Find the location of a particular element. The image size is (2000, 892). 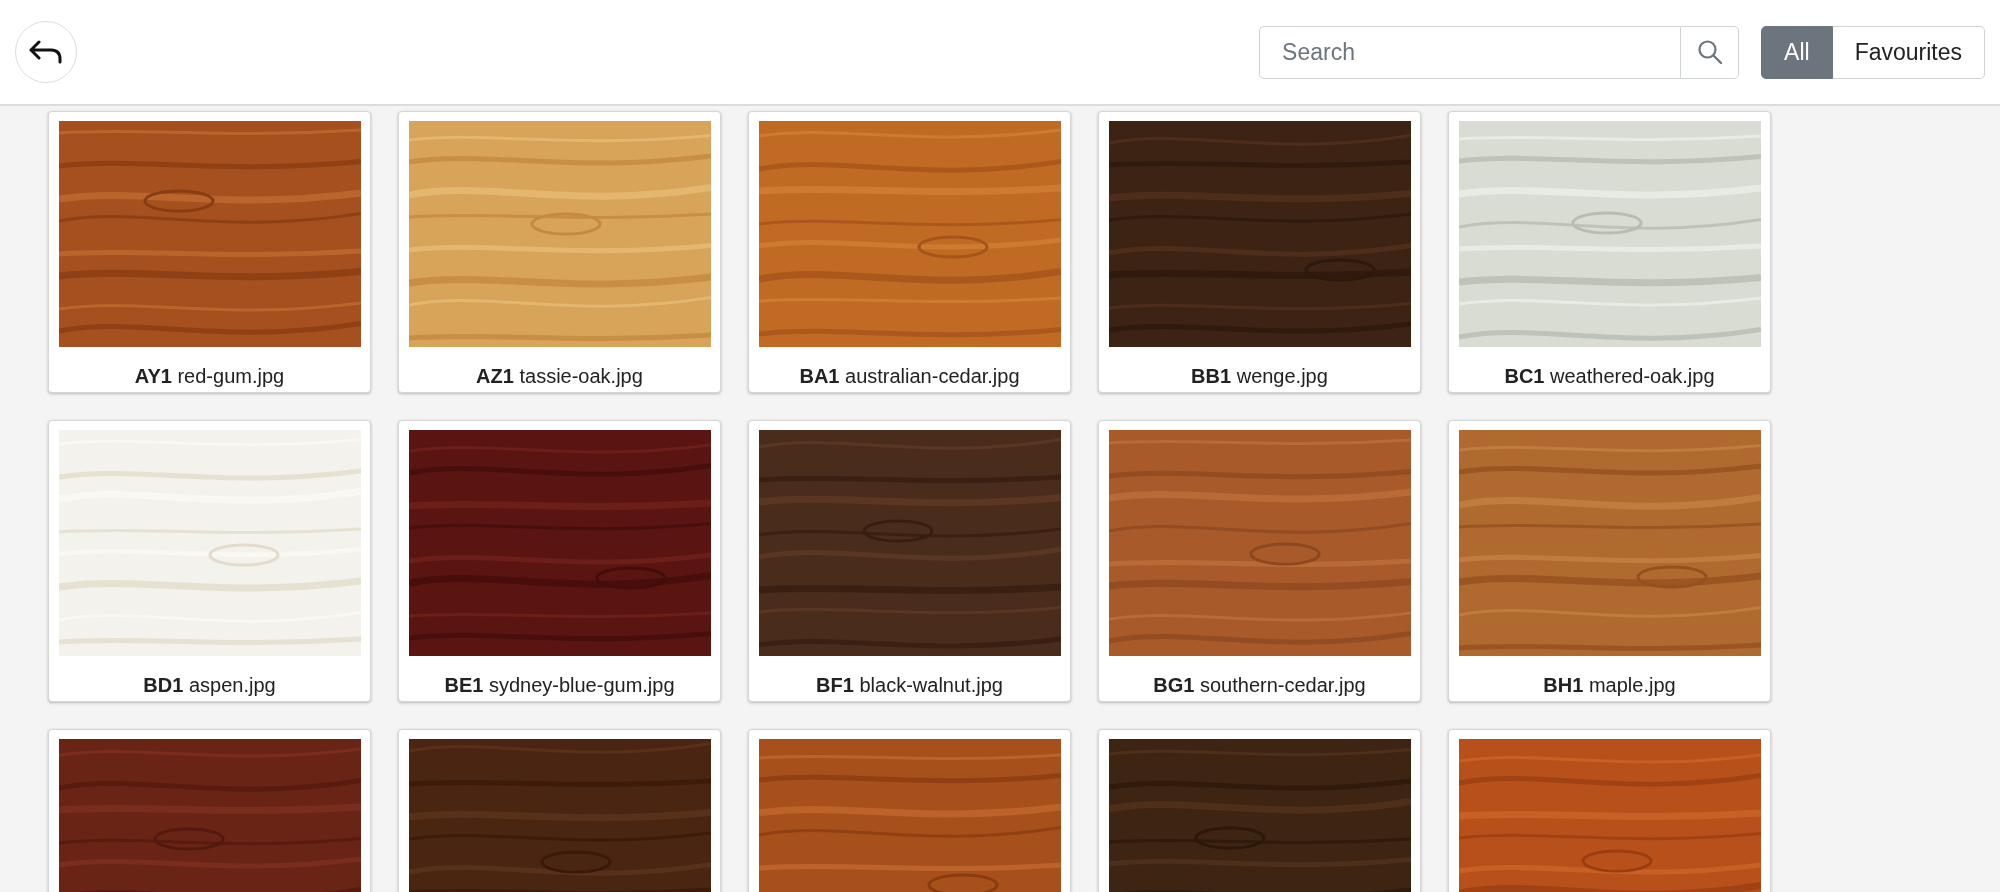

search-icon is located at coordinates (1709, 52).